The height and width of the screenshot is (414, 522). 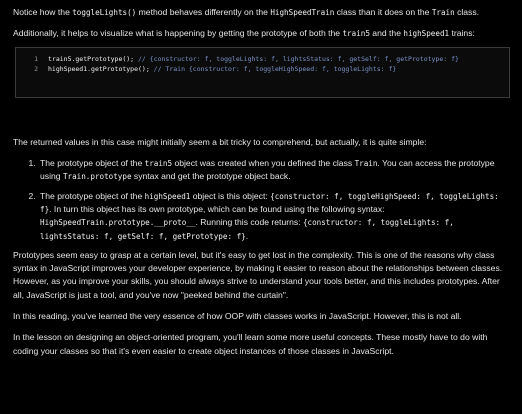 What do you see at coordinates (36, 58) in the screenshot?
I see `line-number: 1` at bounding box center [36, 58].